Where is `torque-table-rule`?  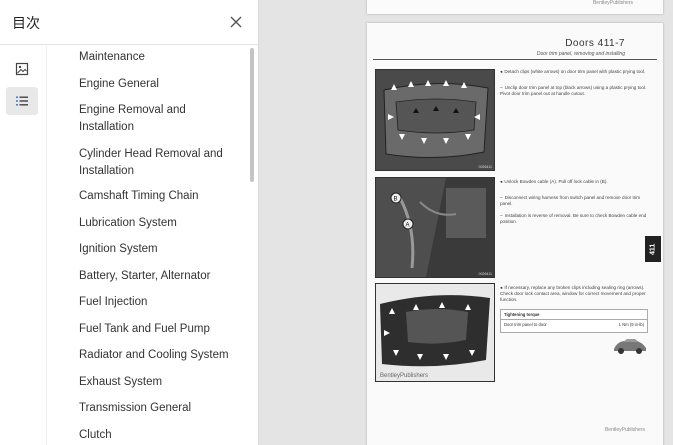 torque-table-rule is located at coordinates (574, 319).